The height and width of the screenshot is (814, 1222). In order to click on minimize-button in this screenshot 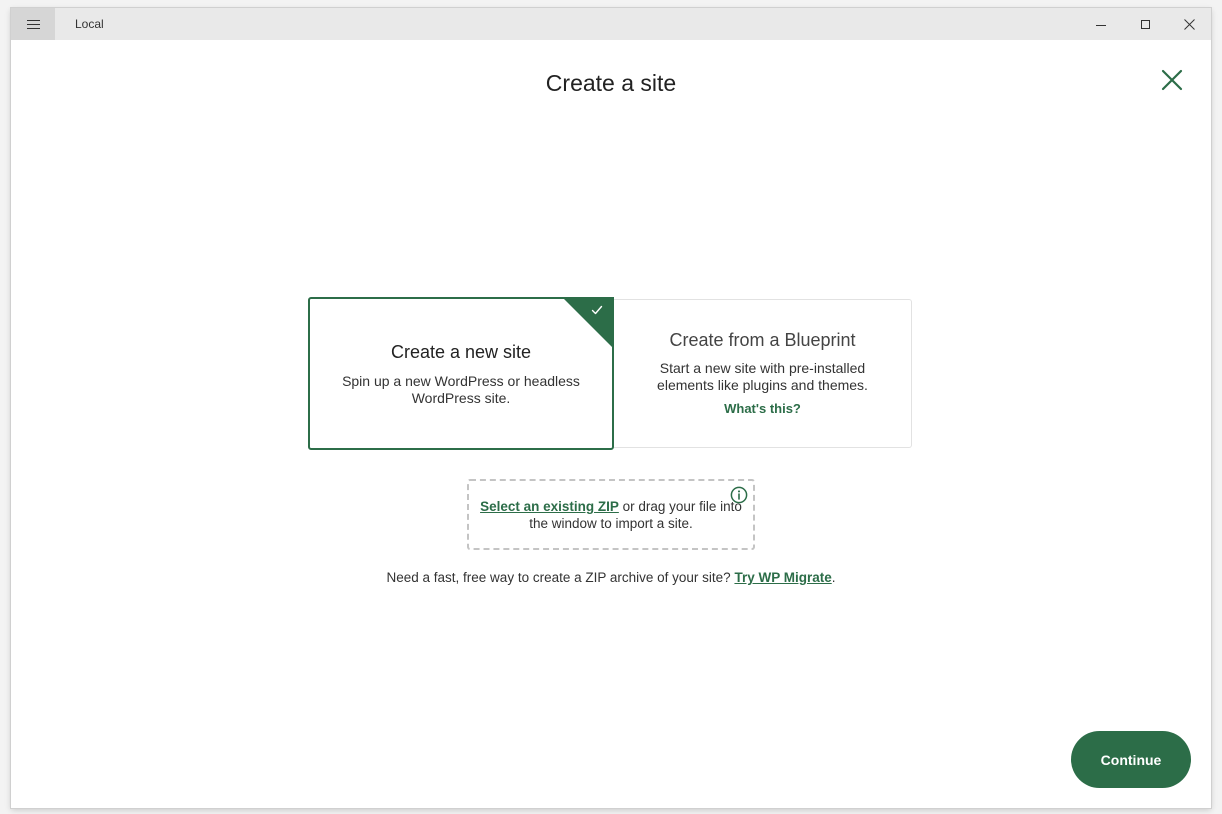, I will do `click(1101, 24)`.